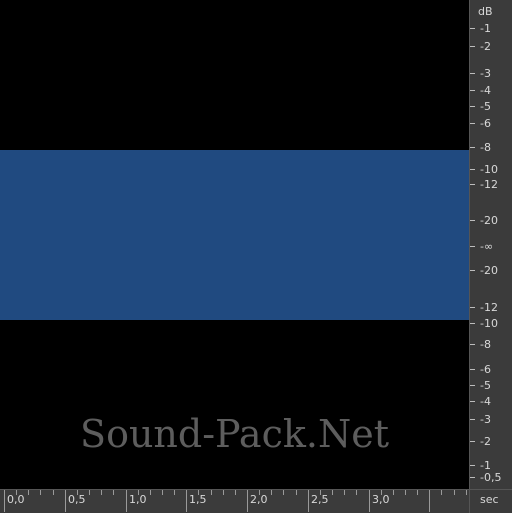 This screenshot has height=513, width=512. I want to click on time-label: 3,0, so click(381, 499).